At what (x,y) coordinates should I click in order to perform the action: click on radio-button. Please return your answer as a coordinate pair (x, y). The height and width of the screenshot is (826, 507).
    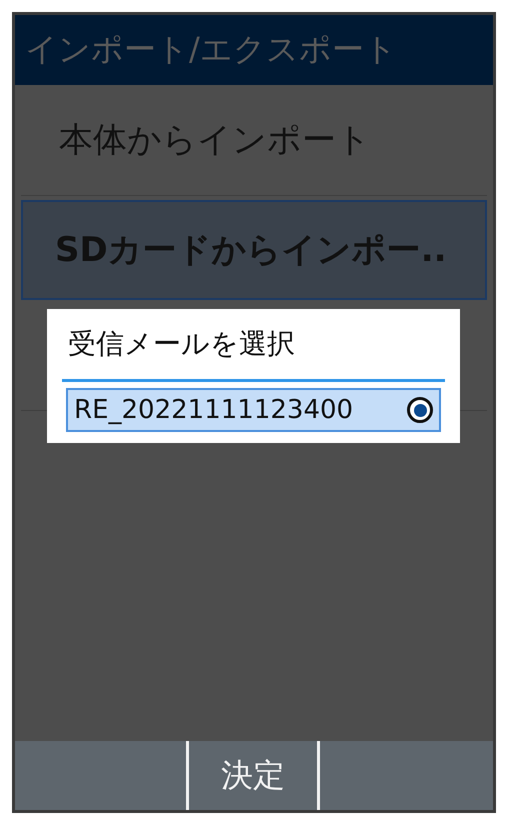
    Looking at the image, I should click on (420, 410).